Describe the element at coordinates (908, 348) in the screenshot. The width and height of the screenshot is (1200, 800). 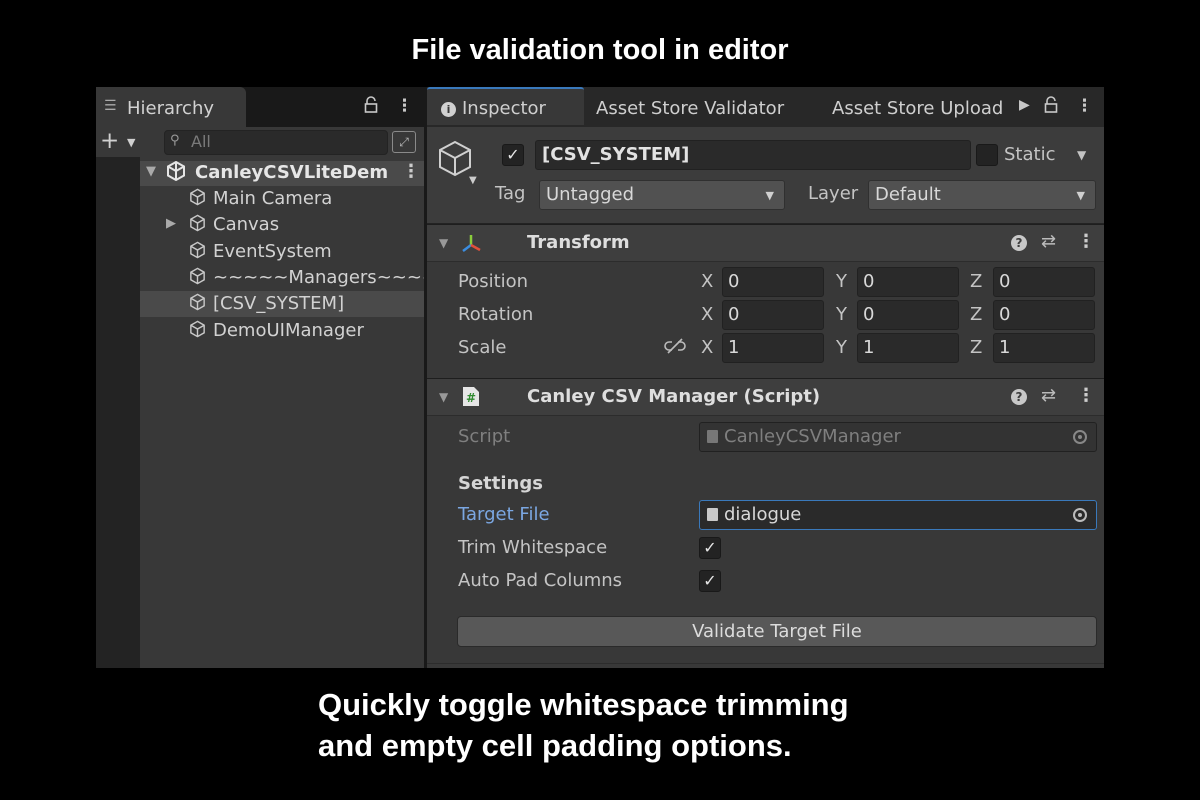
I see `scale-y-field: 1` at that location.